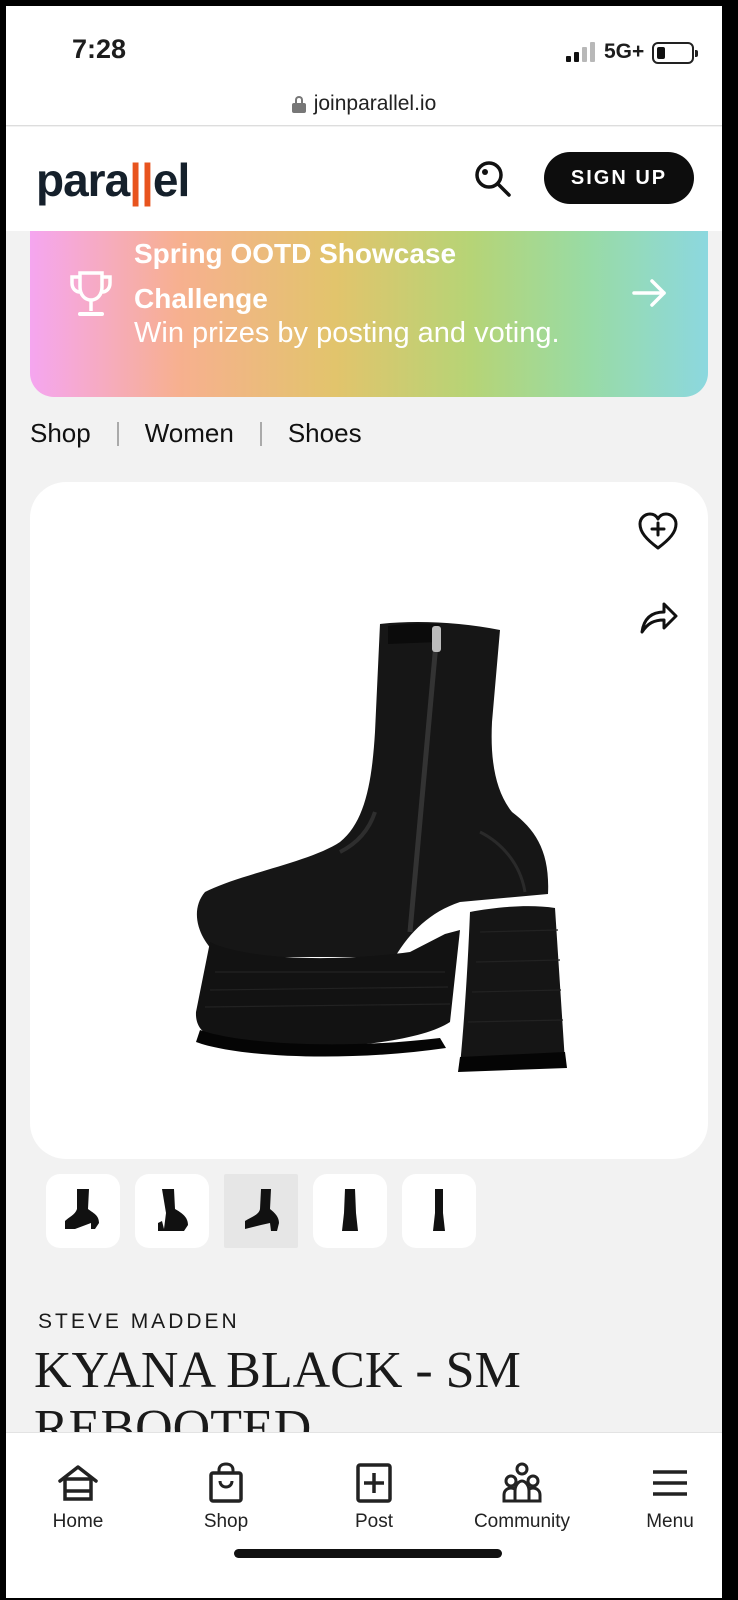 This screenshot has width=738, height=1600. I want to click on signup-button: SIGN UP, so click(619, 178).